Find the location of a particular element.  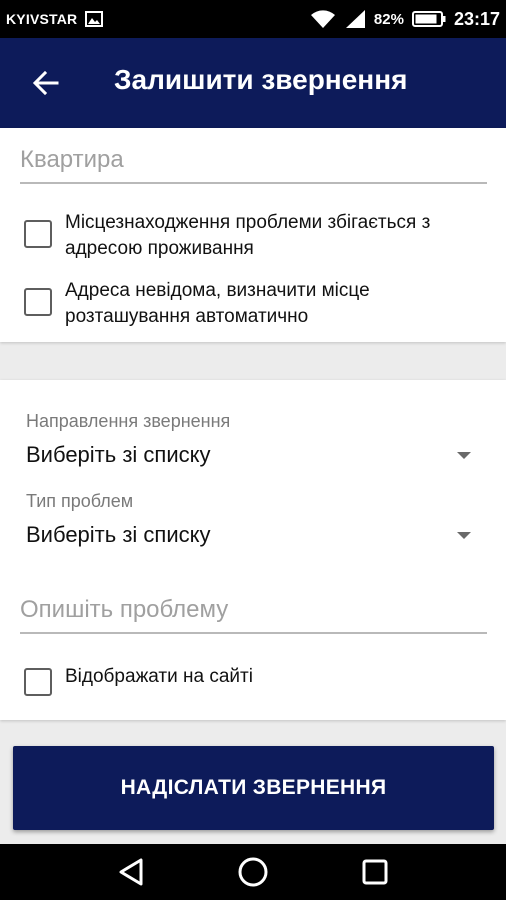

wifi-icon is located at coordinates (323, 19).